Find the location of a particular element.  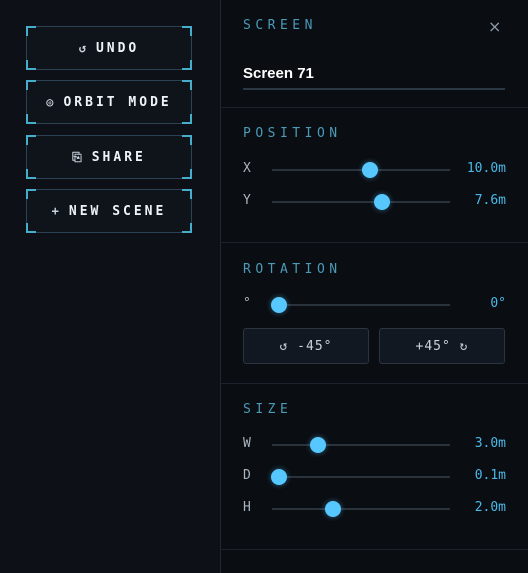

rotation-section-title: ROTATION is located at coordinates (292, 269).